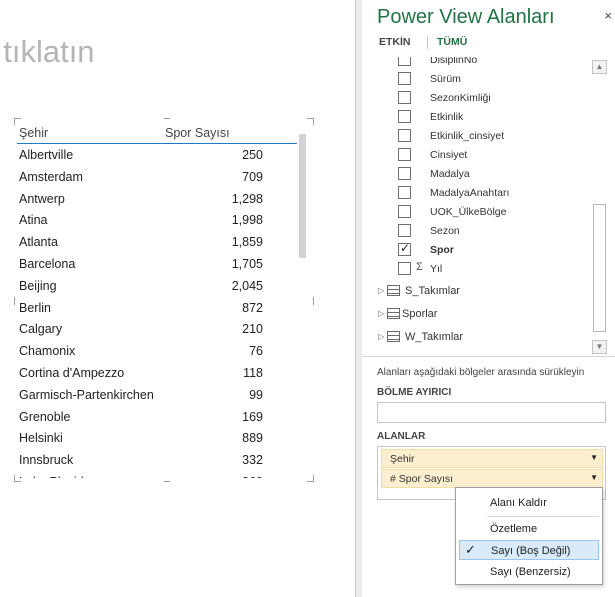  I want to click on table-group: ▷ Sporlar, so click(478, 315).